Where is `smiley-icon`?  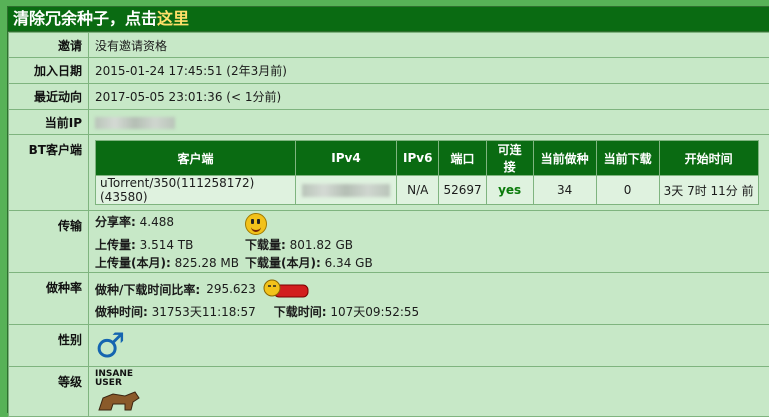 smiley-icon is located at coordinates (256, 224).